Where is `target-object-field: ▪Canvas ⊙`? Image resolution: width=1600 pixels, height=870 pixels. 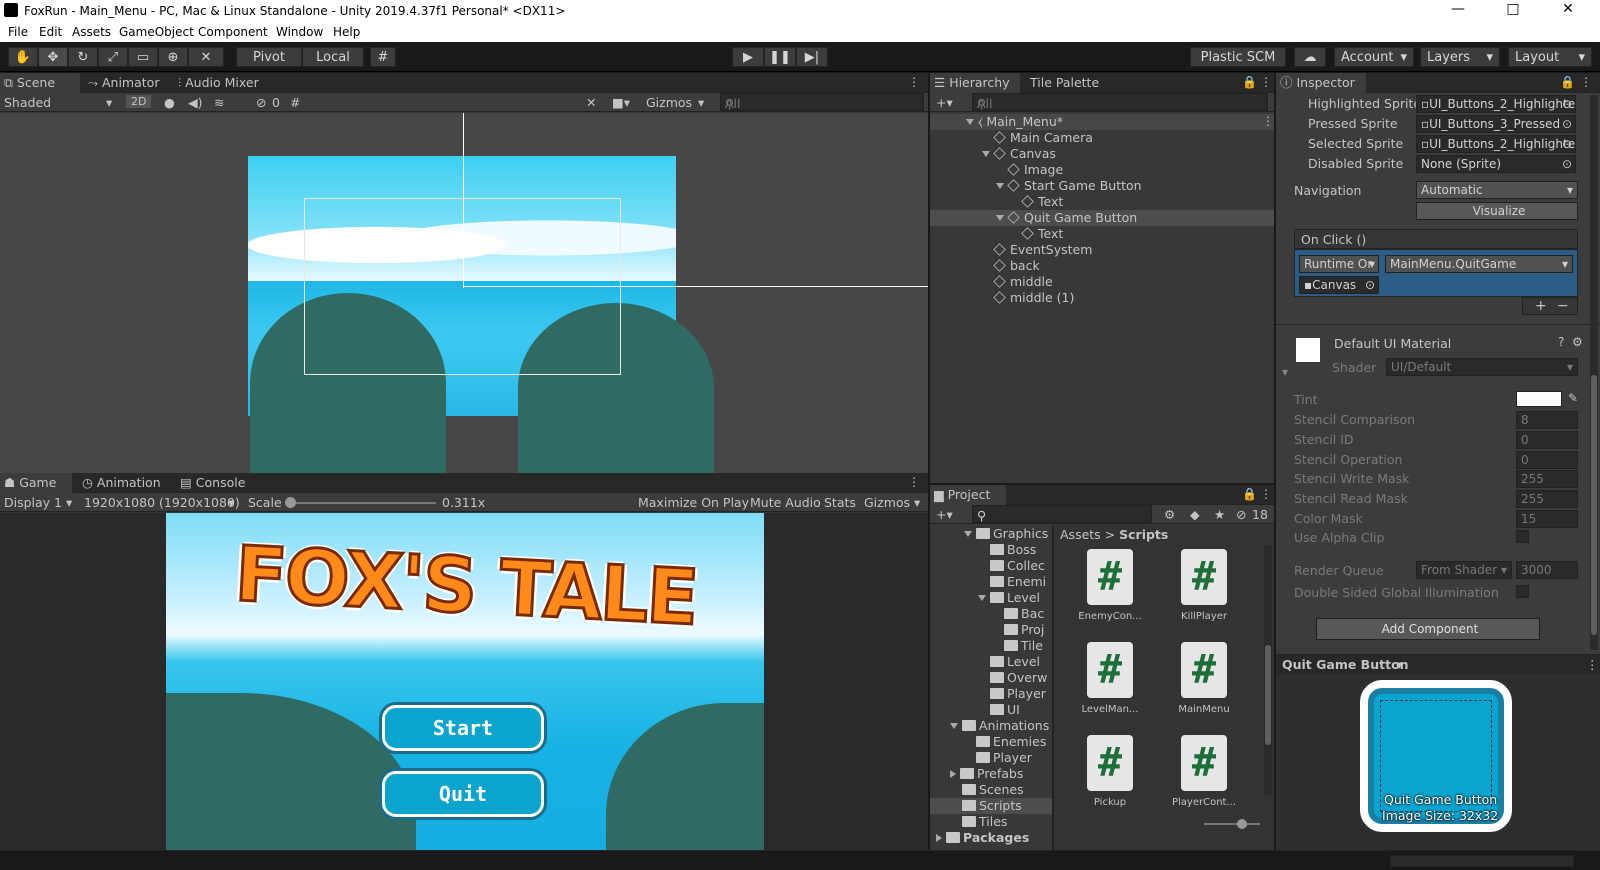 target-object-field: ▪Canvas ⊙ is located at coordinates (1339, 285).